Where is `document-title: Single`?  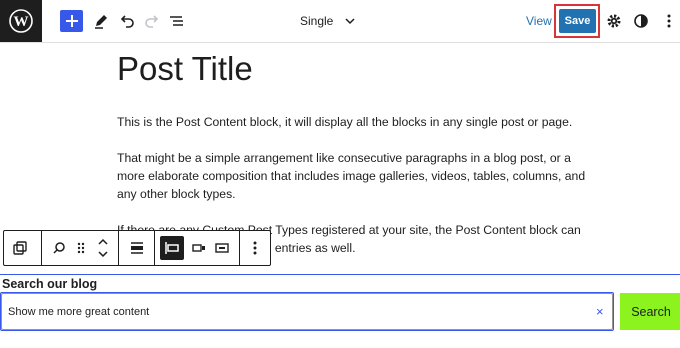
document-title: Single is located at coordinates (317, 21).